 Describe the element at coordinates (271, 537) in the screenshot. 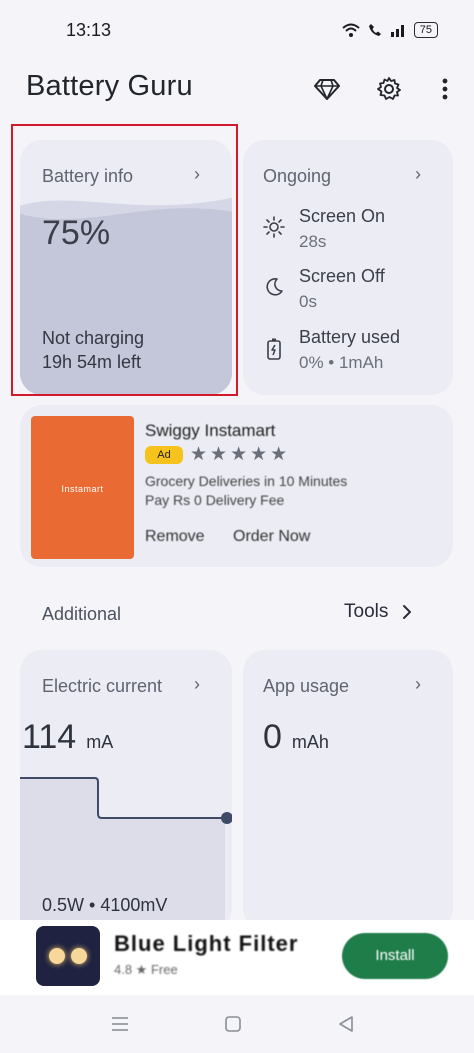

I see `ad-order-button: Order Now` at that location.